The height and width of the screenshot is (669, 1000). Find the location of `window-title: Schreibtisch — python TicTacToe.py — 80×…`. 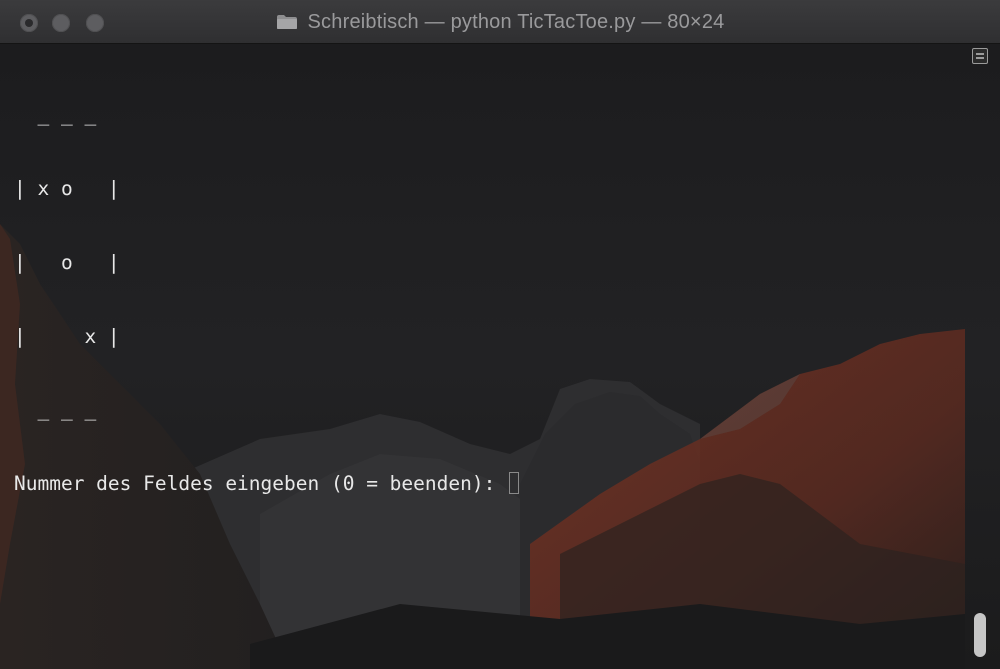

window-title: Schreibtisch — python TicTacToe.py — 80×… is located at coordinates (516, 21).